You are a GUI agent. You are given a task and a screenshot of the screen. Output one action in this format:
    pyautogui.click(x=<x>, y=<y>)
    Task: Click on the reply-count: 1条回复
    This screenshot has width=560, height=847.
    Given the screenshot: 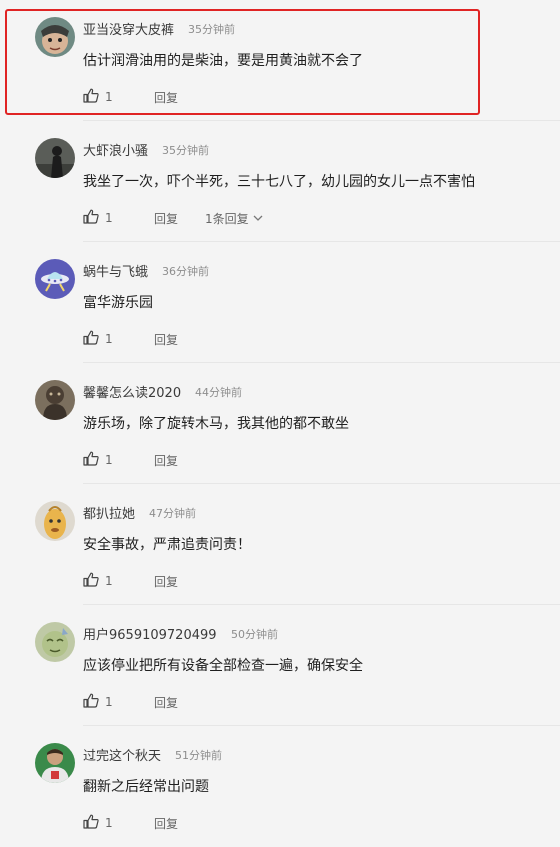 What is the action you would take?
    pyautogui.click(x=227, y=218)
    